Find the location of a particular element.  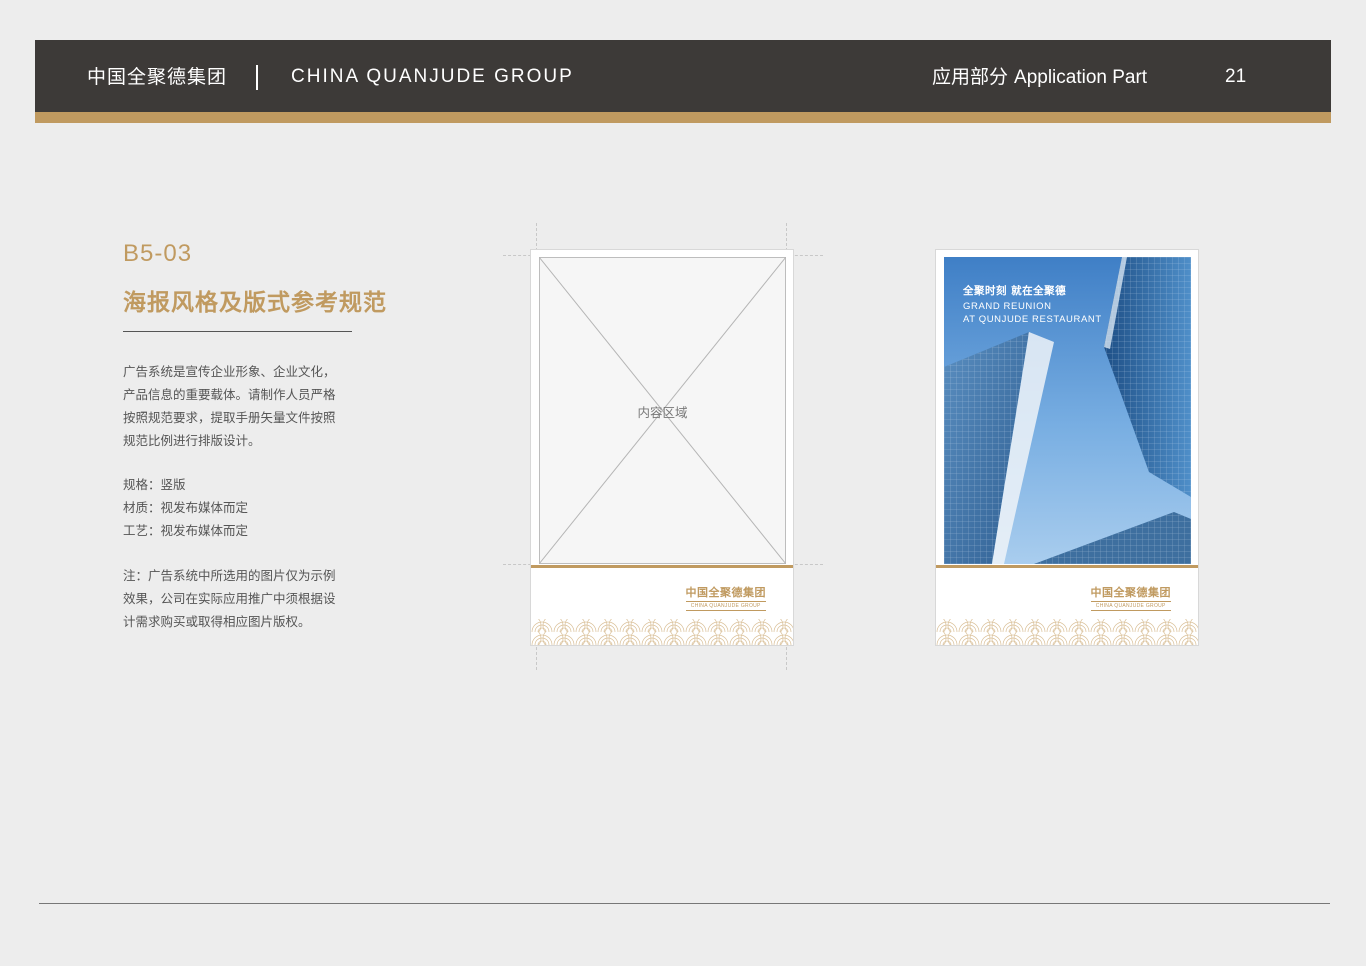

headline-en-line1: GRAND REUNION is located at coordinates (1007, 306).